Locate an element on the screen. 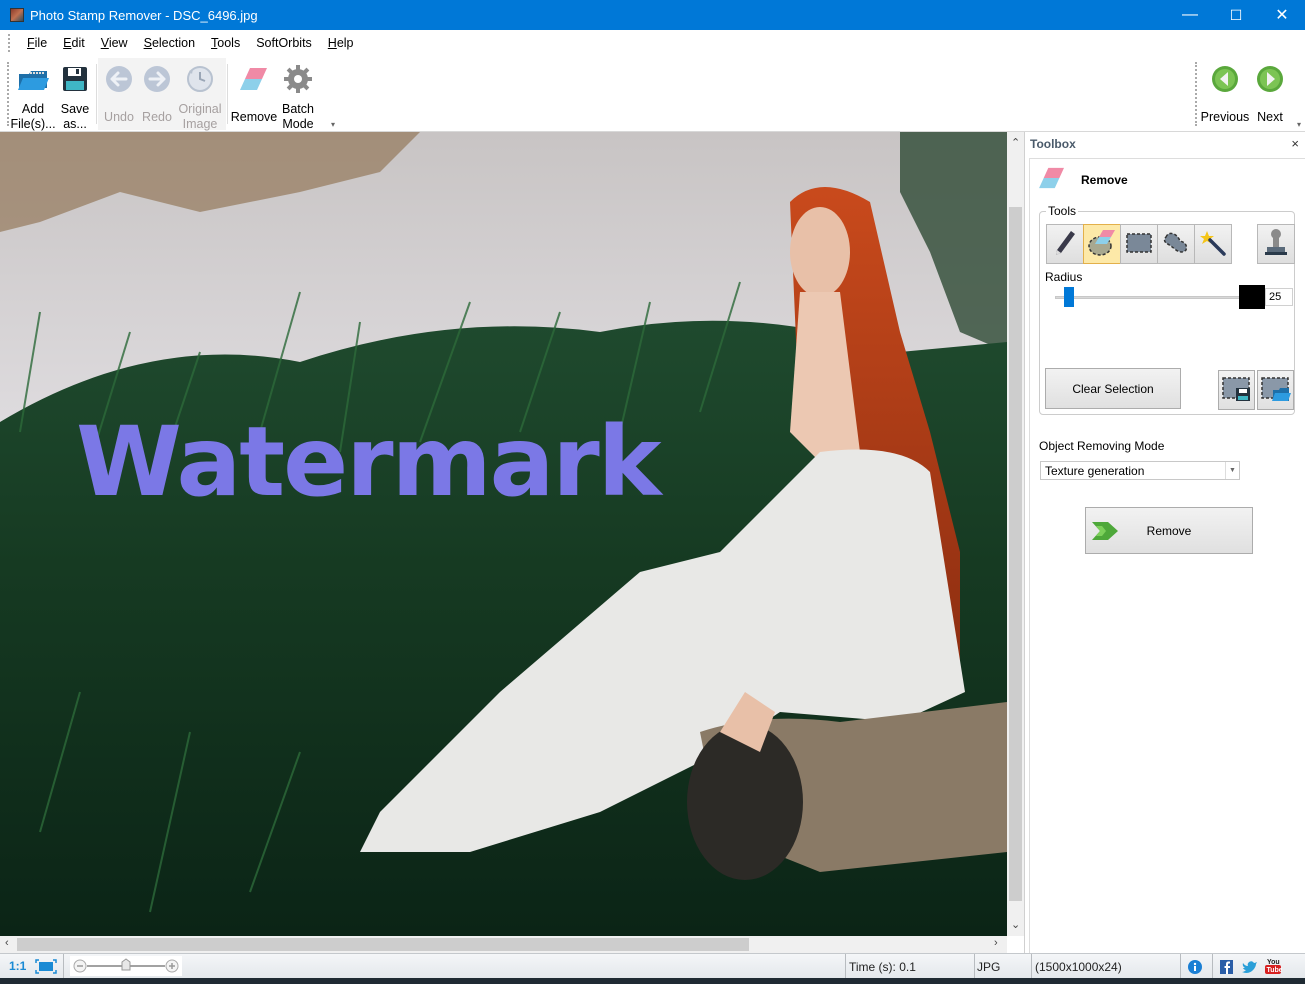 The height and width of the screenshot is (984, 1305). undo-label: Undo is located at coordinates (119, 117).